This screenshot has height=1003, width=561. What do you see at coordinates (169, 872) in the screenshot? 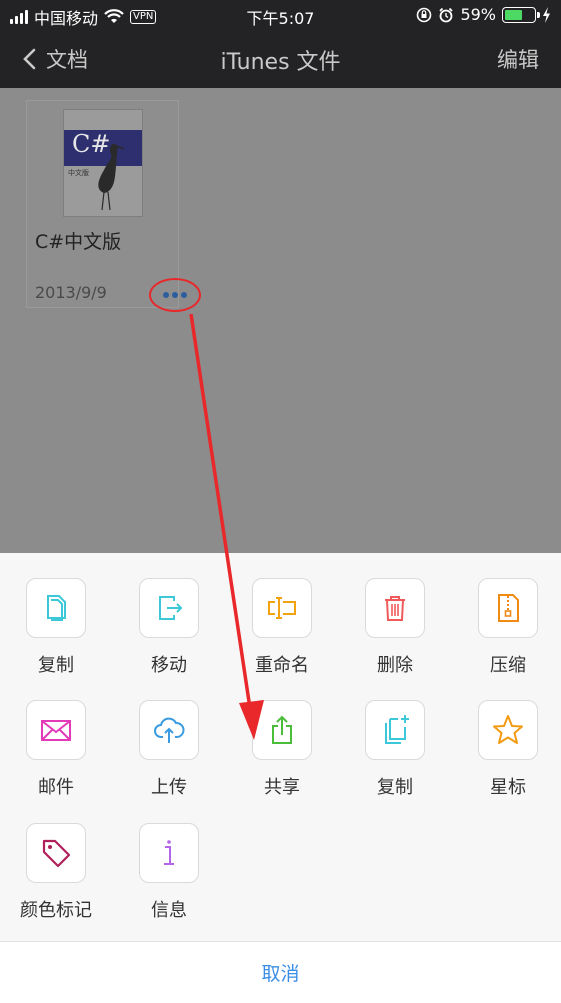
I see `action-info: 信息` at bounding box center [169, 872].